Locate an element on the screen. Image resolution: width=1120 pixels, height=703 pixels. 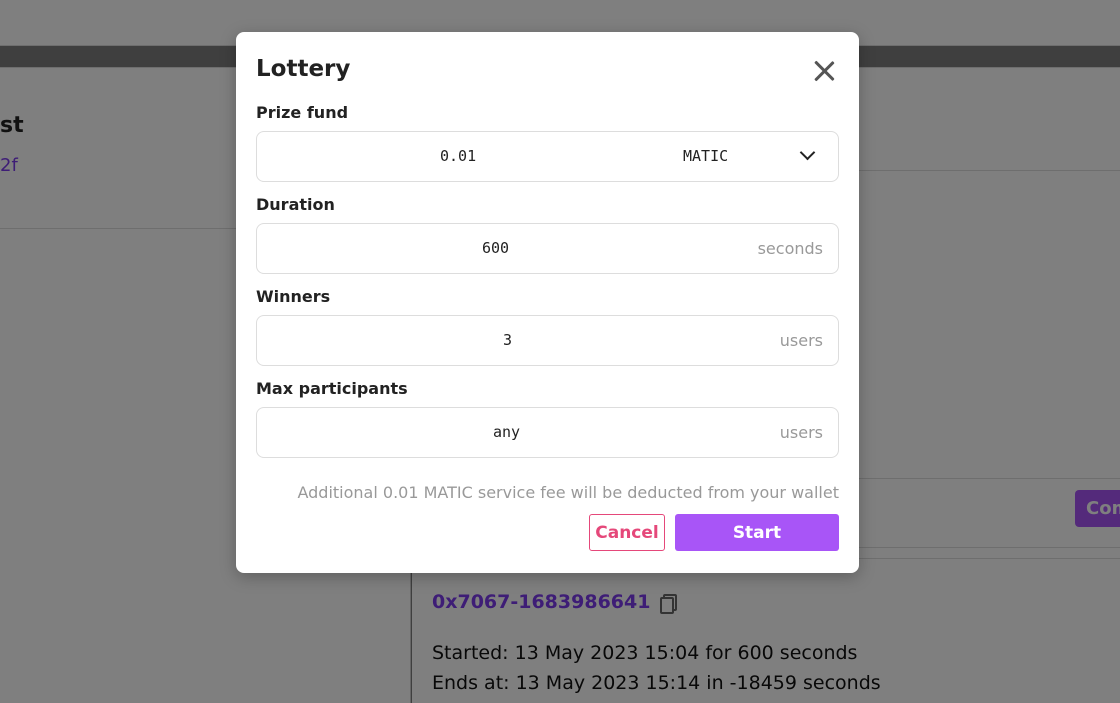
duration-field: 600 seconds is located at coordinates (547, 248).